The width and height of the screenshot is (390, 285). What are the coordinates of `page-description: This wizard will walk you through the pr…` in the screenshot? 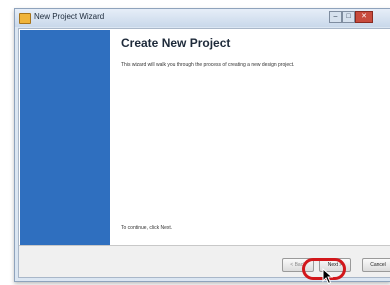 It's located at (208, 65).